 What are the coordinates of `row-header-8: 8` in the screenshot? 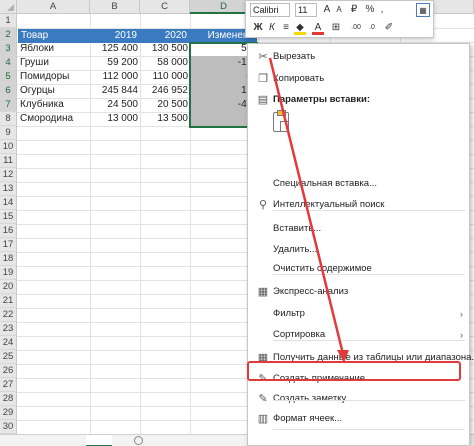 It's located at (8, 119).